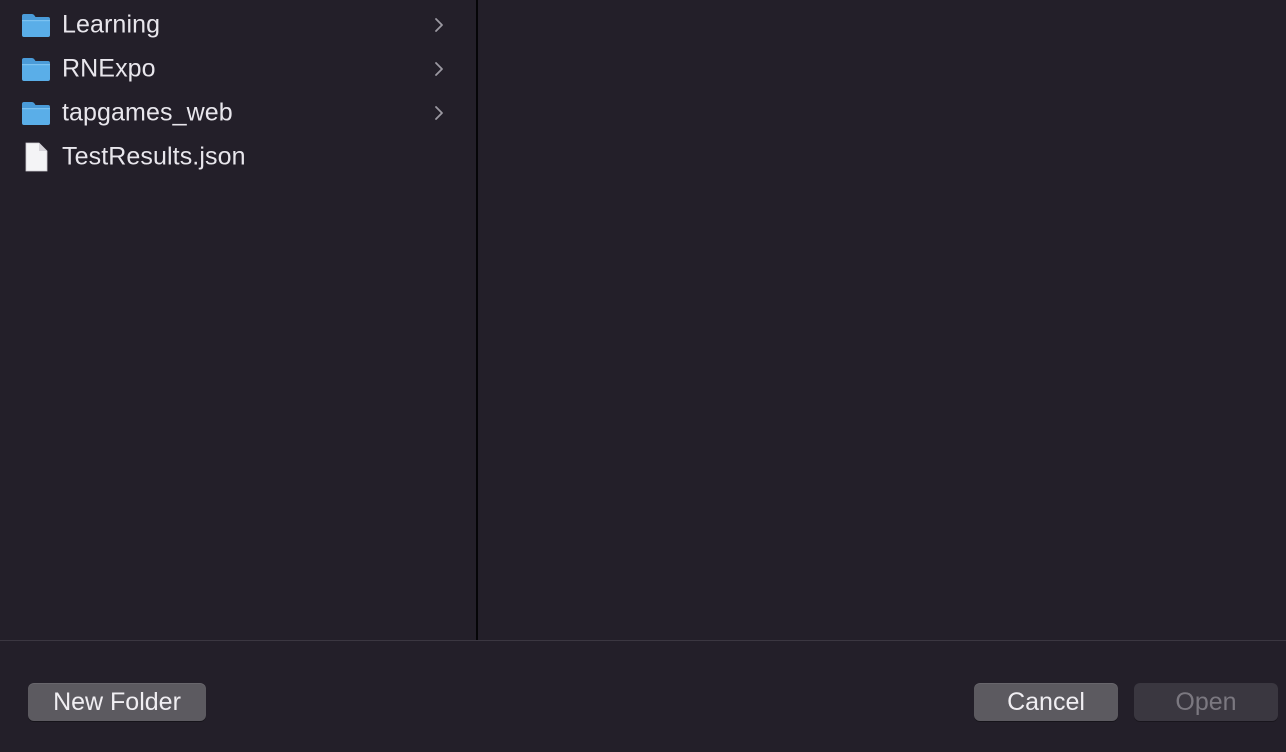  What do you see at coordinates (147, 112) in the screenshot?
I see `item-label: tapgames_web` at bounding box center [147, 112].